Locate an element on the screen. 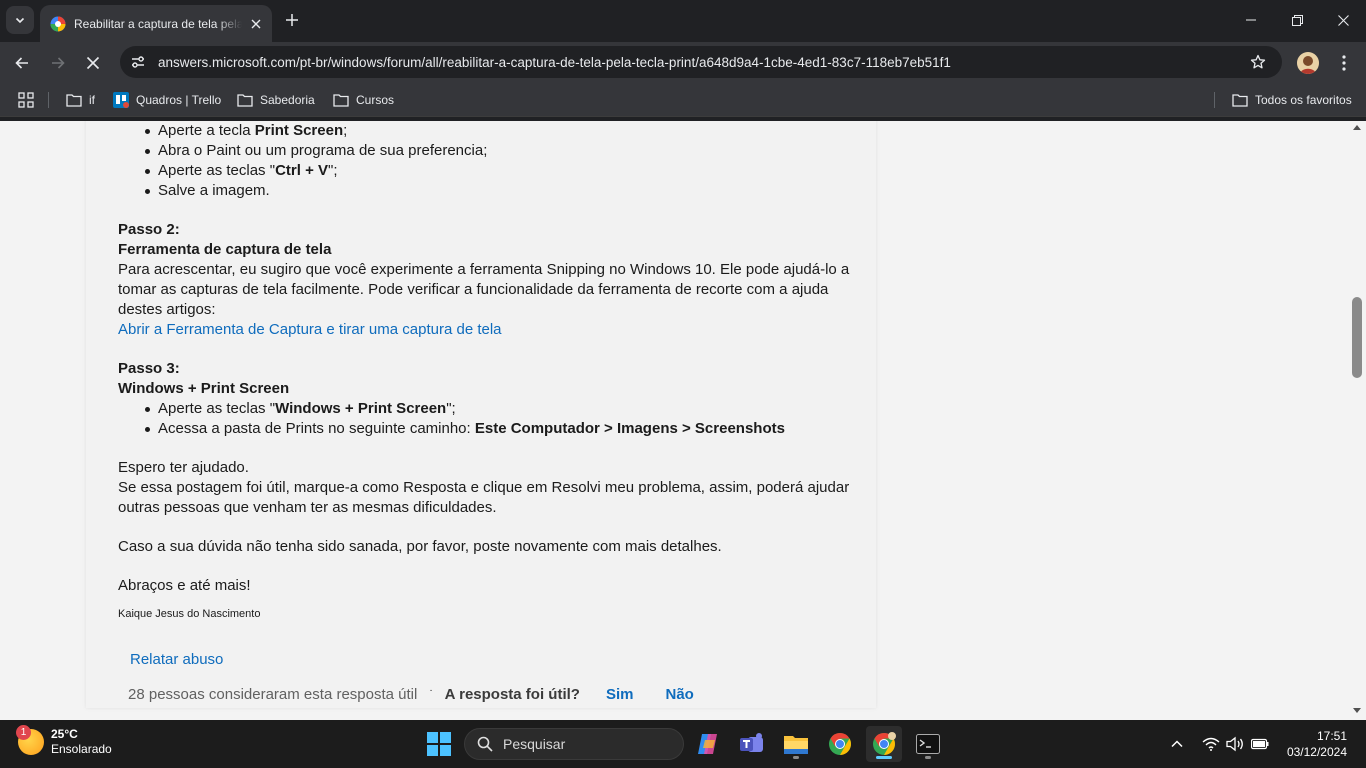  bookmark-trello: Quadros | Trello is located at coordinates (167, 100).